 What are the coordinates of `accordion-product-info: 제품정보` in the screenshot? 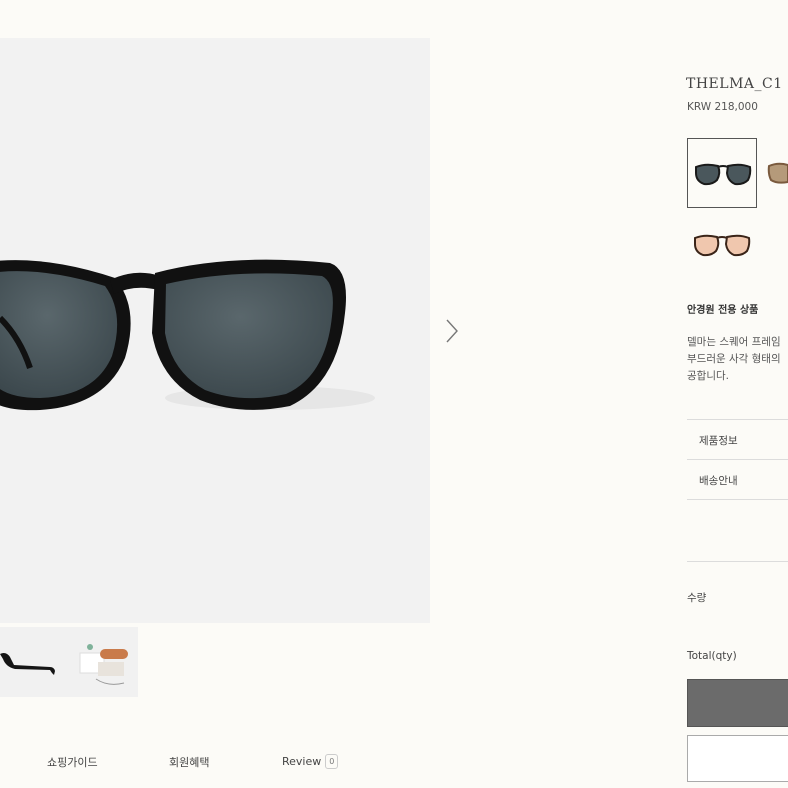 It's located at (737, 439).